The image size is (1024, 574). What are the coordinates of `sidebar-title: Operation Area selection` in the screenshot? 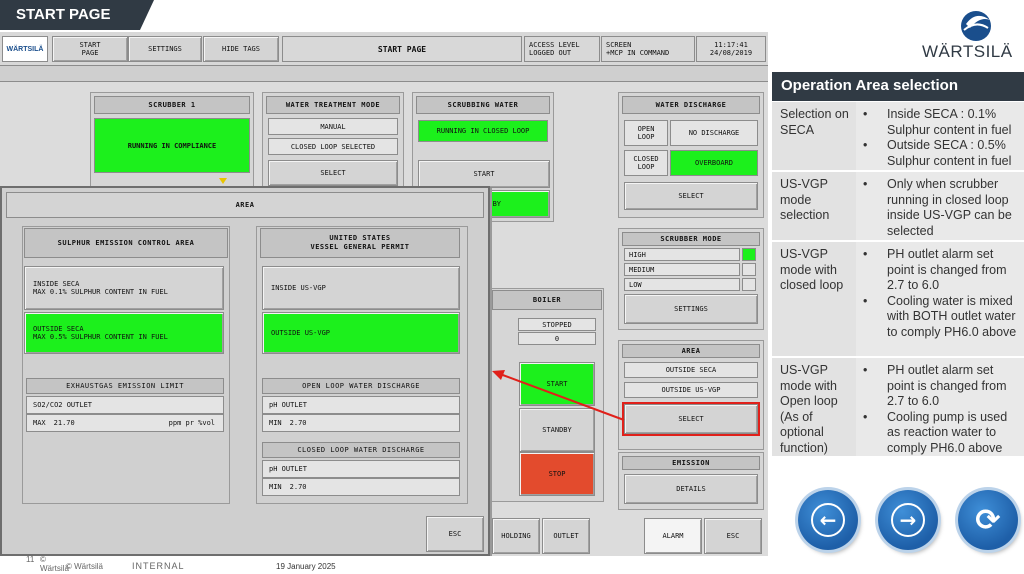 It's located at (898, 86).